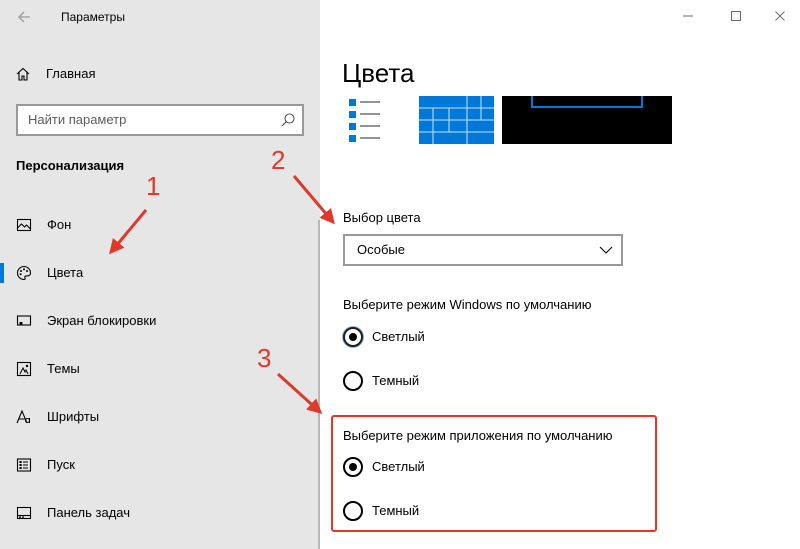 The height and width of the screenshot is (549, 800). What do you see at coordinates (319, 384) in the screenshot?
I see `scrollbar` at bounding box center [319, 384].